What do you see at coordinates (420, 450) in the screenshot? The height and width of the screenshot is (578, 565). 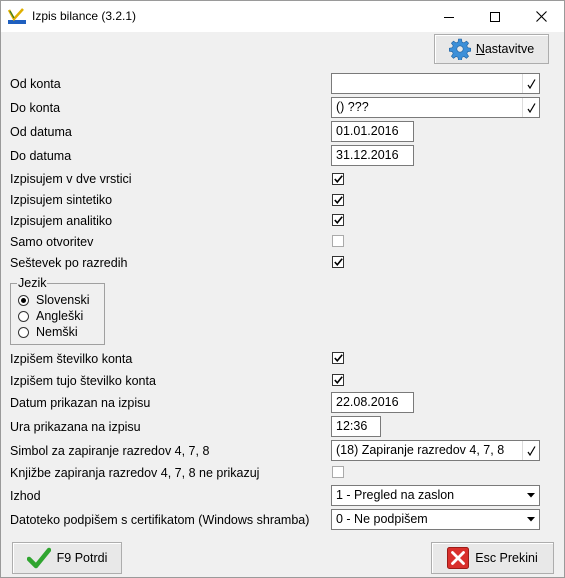 I see `simbol-value: (18) Zapiranje razredov 4, 7, 8` at bounding box center [420, 450].